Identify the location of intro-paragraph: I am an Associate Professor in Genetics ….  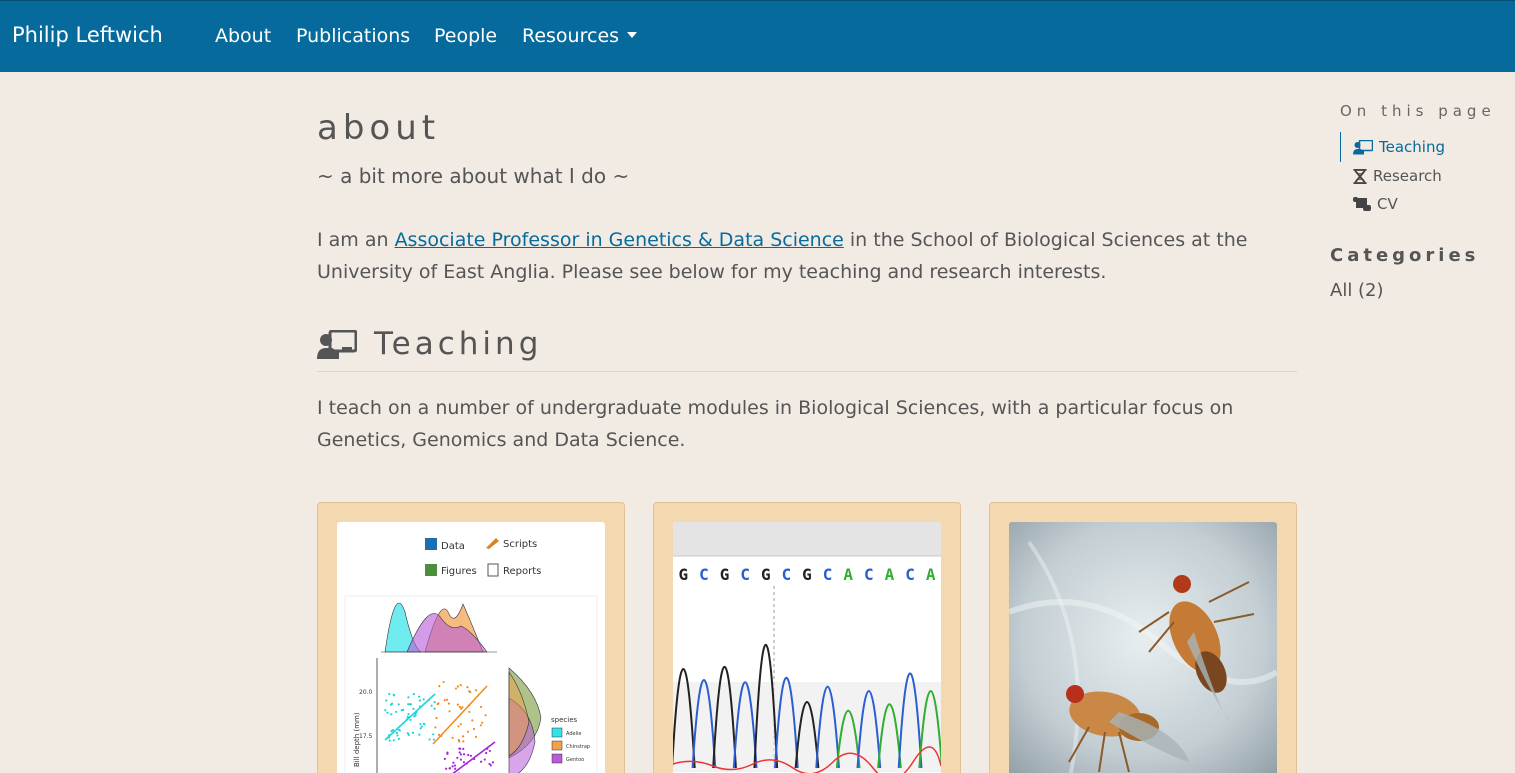
(807, 256).